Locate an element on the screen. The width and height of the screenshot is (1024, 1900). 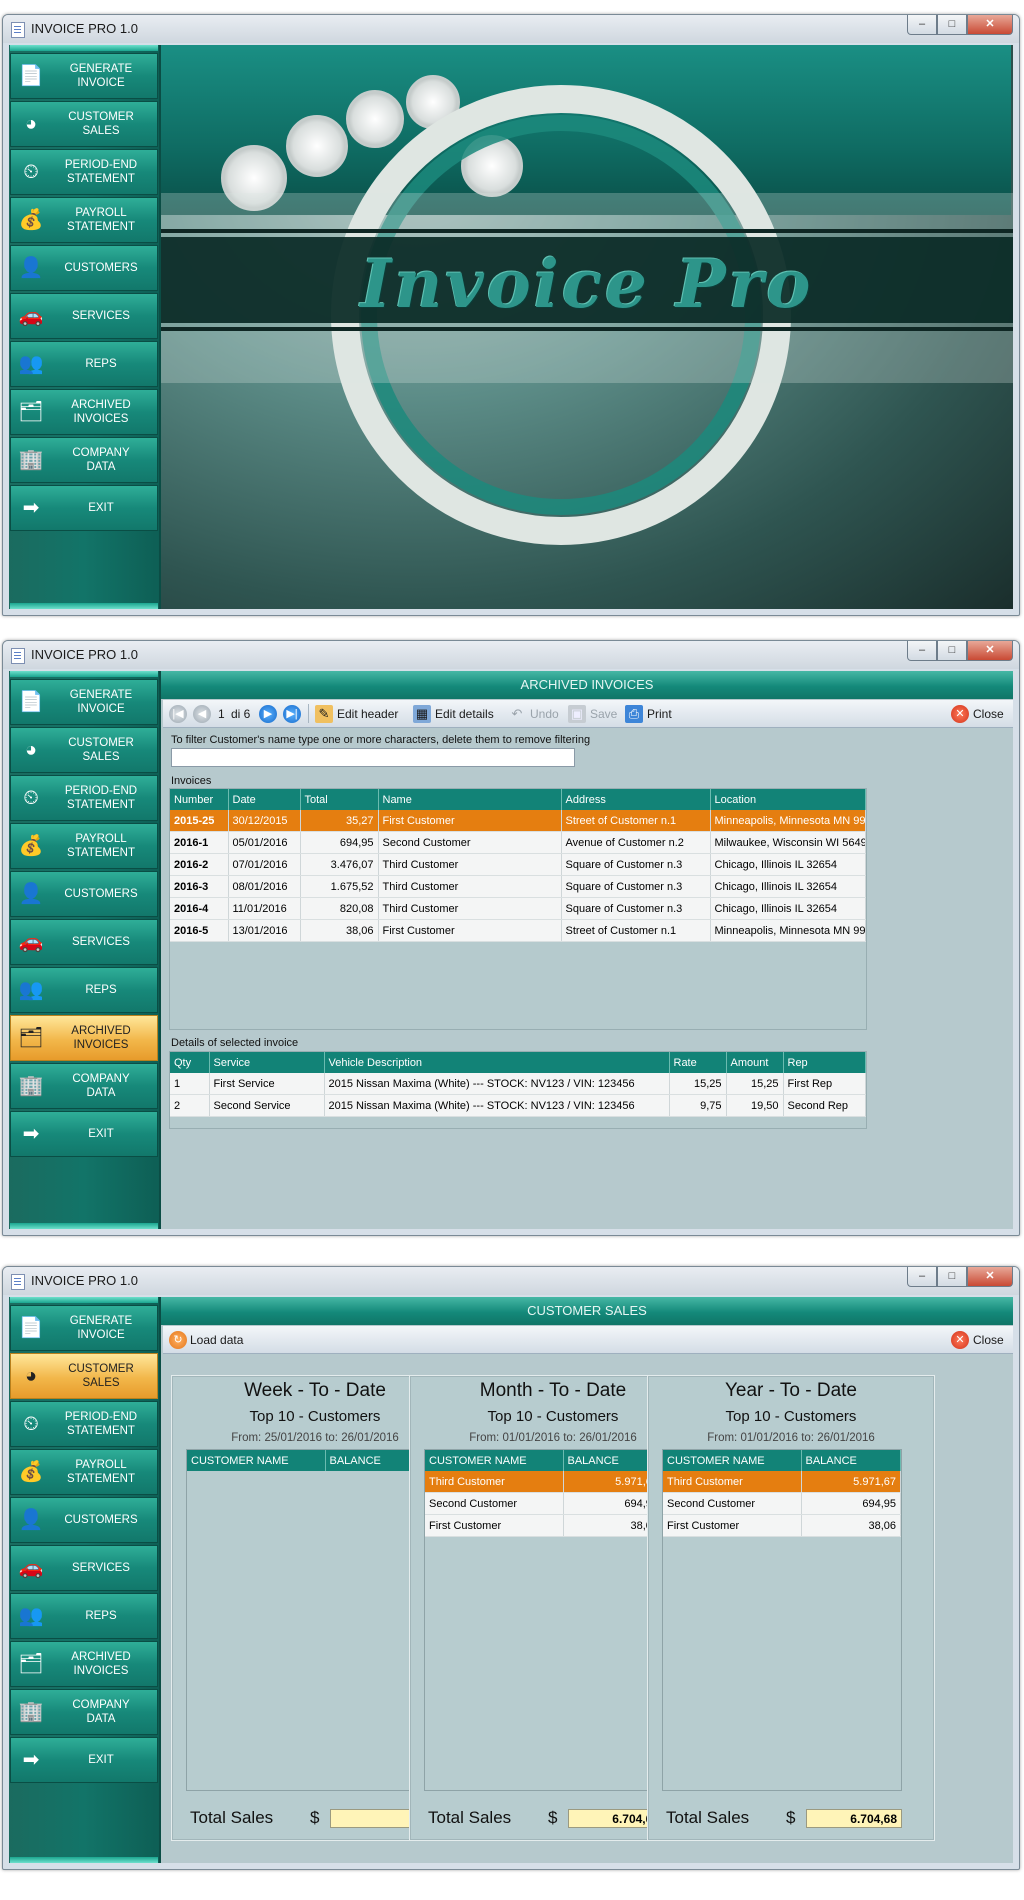
cell-customer-name: Second Customer is located at coordinates (494, 1503).